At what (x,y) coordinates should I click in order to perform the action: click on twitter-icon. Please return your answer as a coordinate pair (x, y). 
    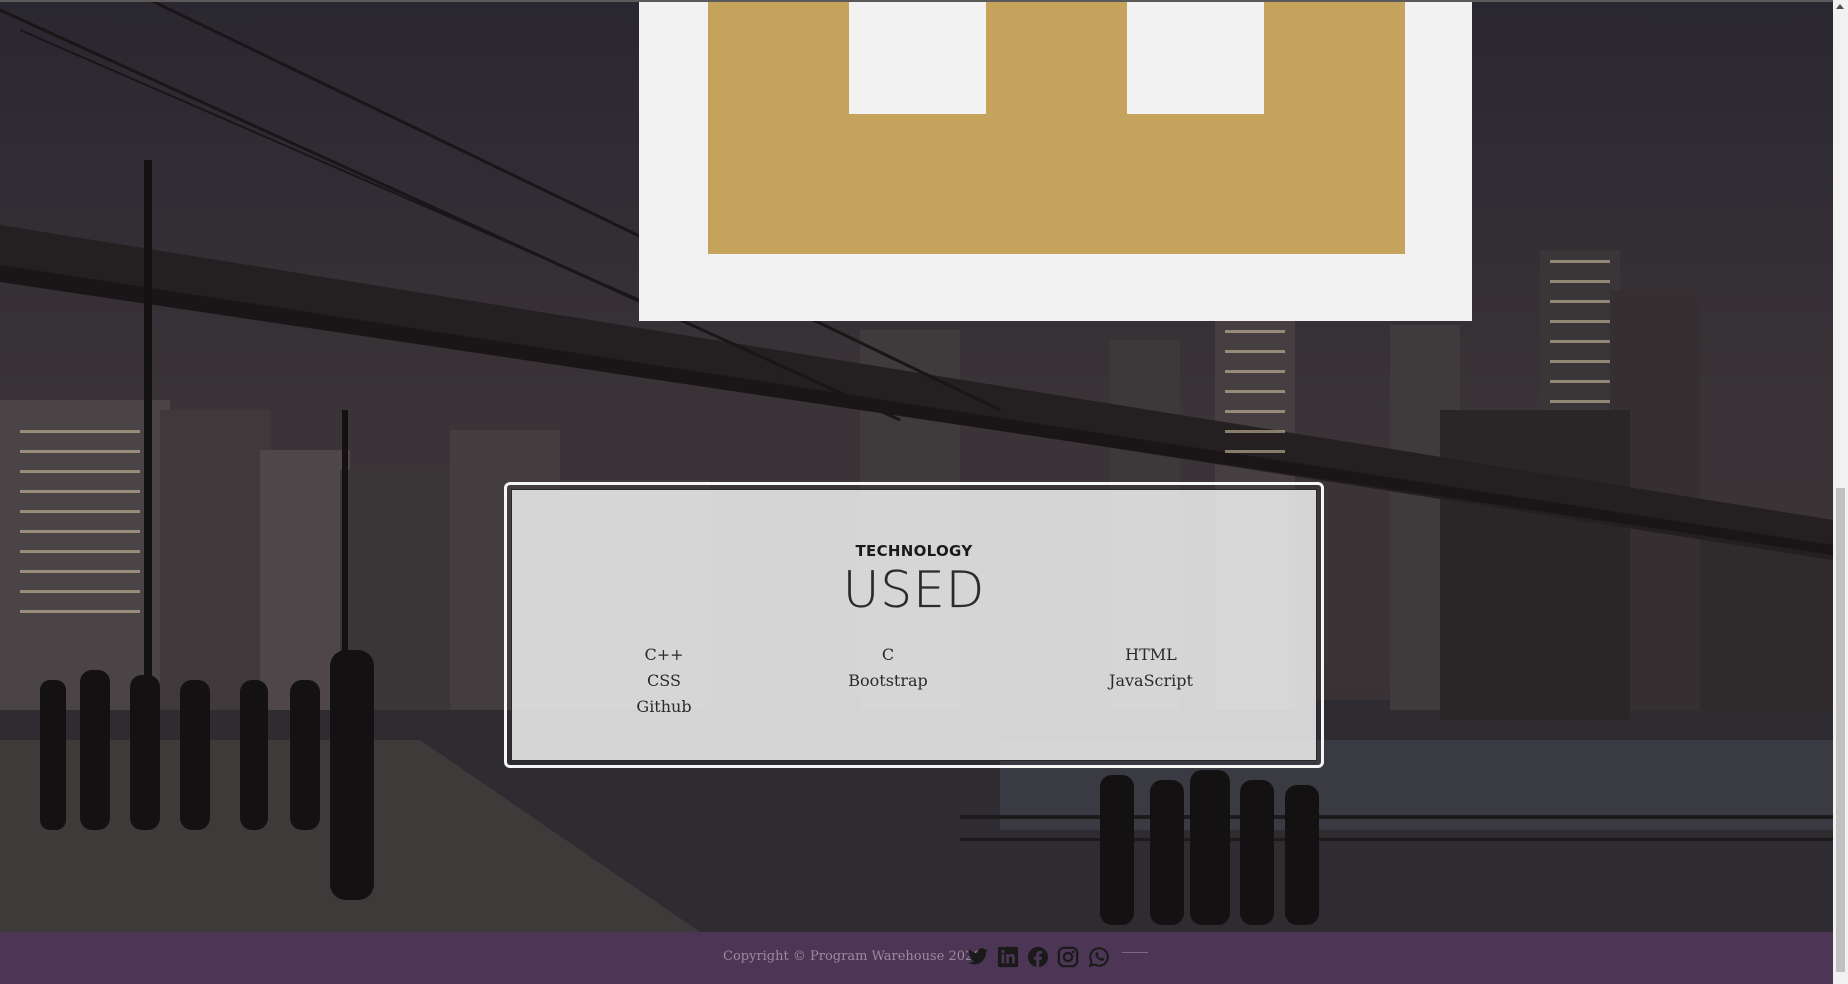
    Looking at the image, I should click on (978, 957).